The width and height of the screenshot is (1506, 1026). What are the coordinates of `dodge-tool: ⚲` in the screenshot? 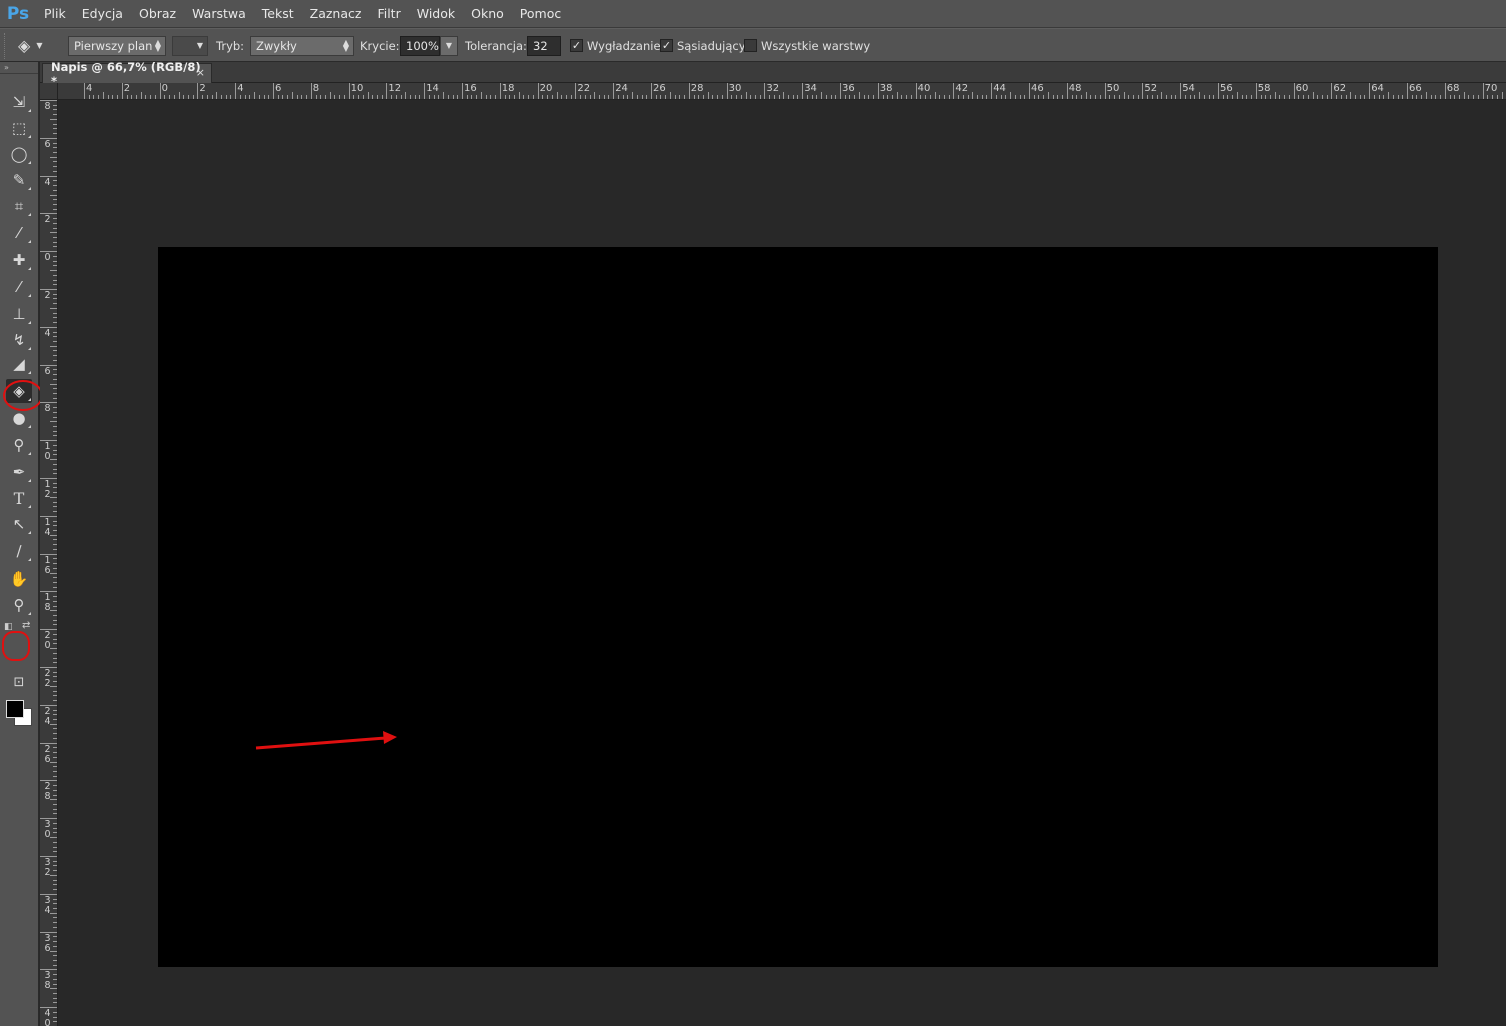 It's located at (19, 445).